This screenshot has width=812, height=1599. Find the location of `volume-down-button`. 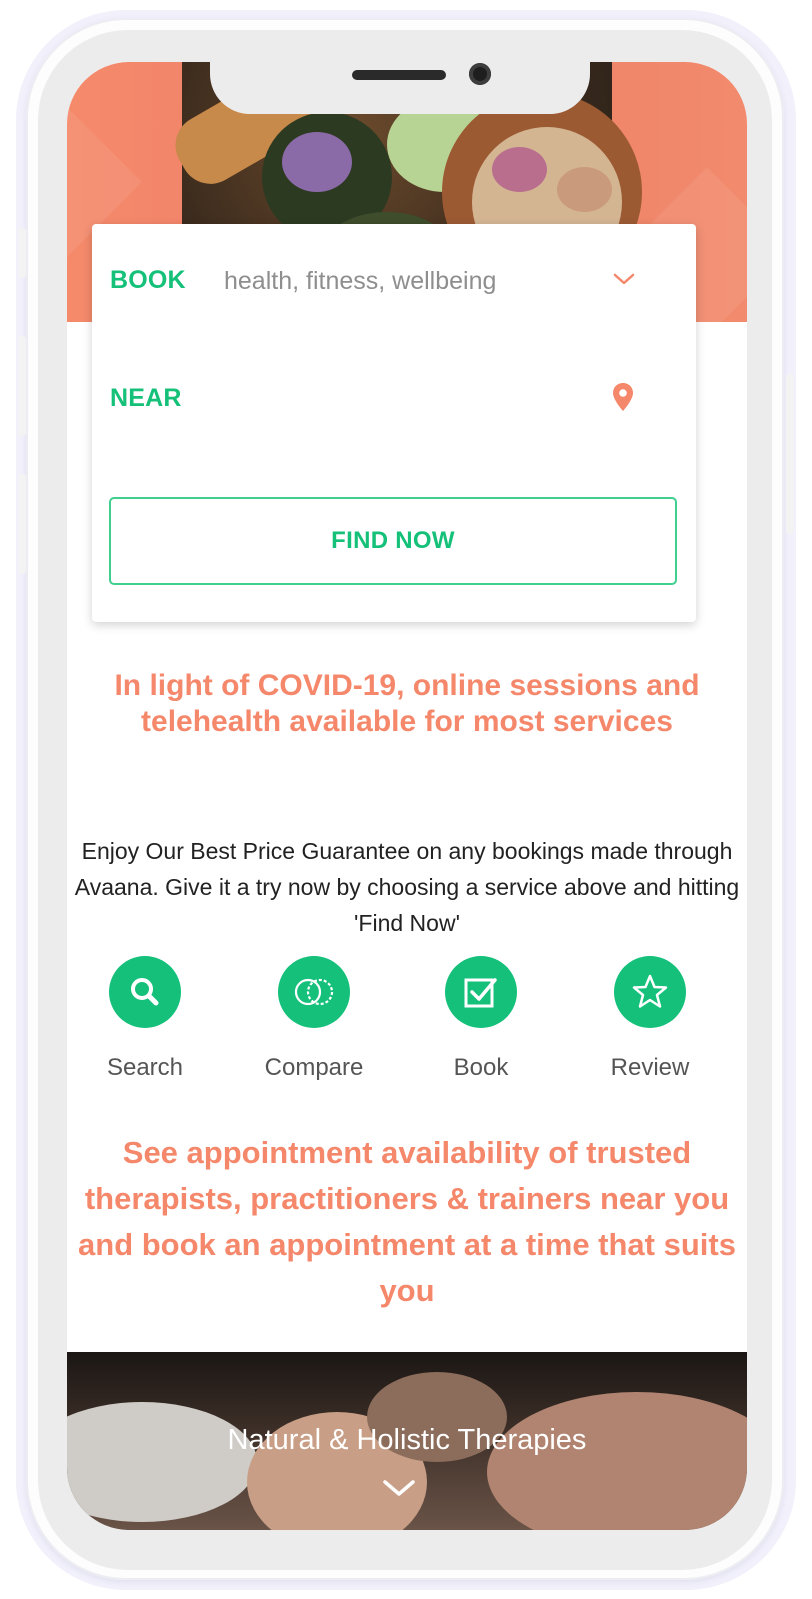

volume-down-button is located at coordinates (22, 524).